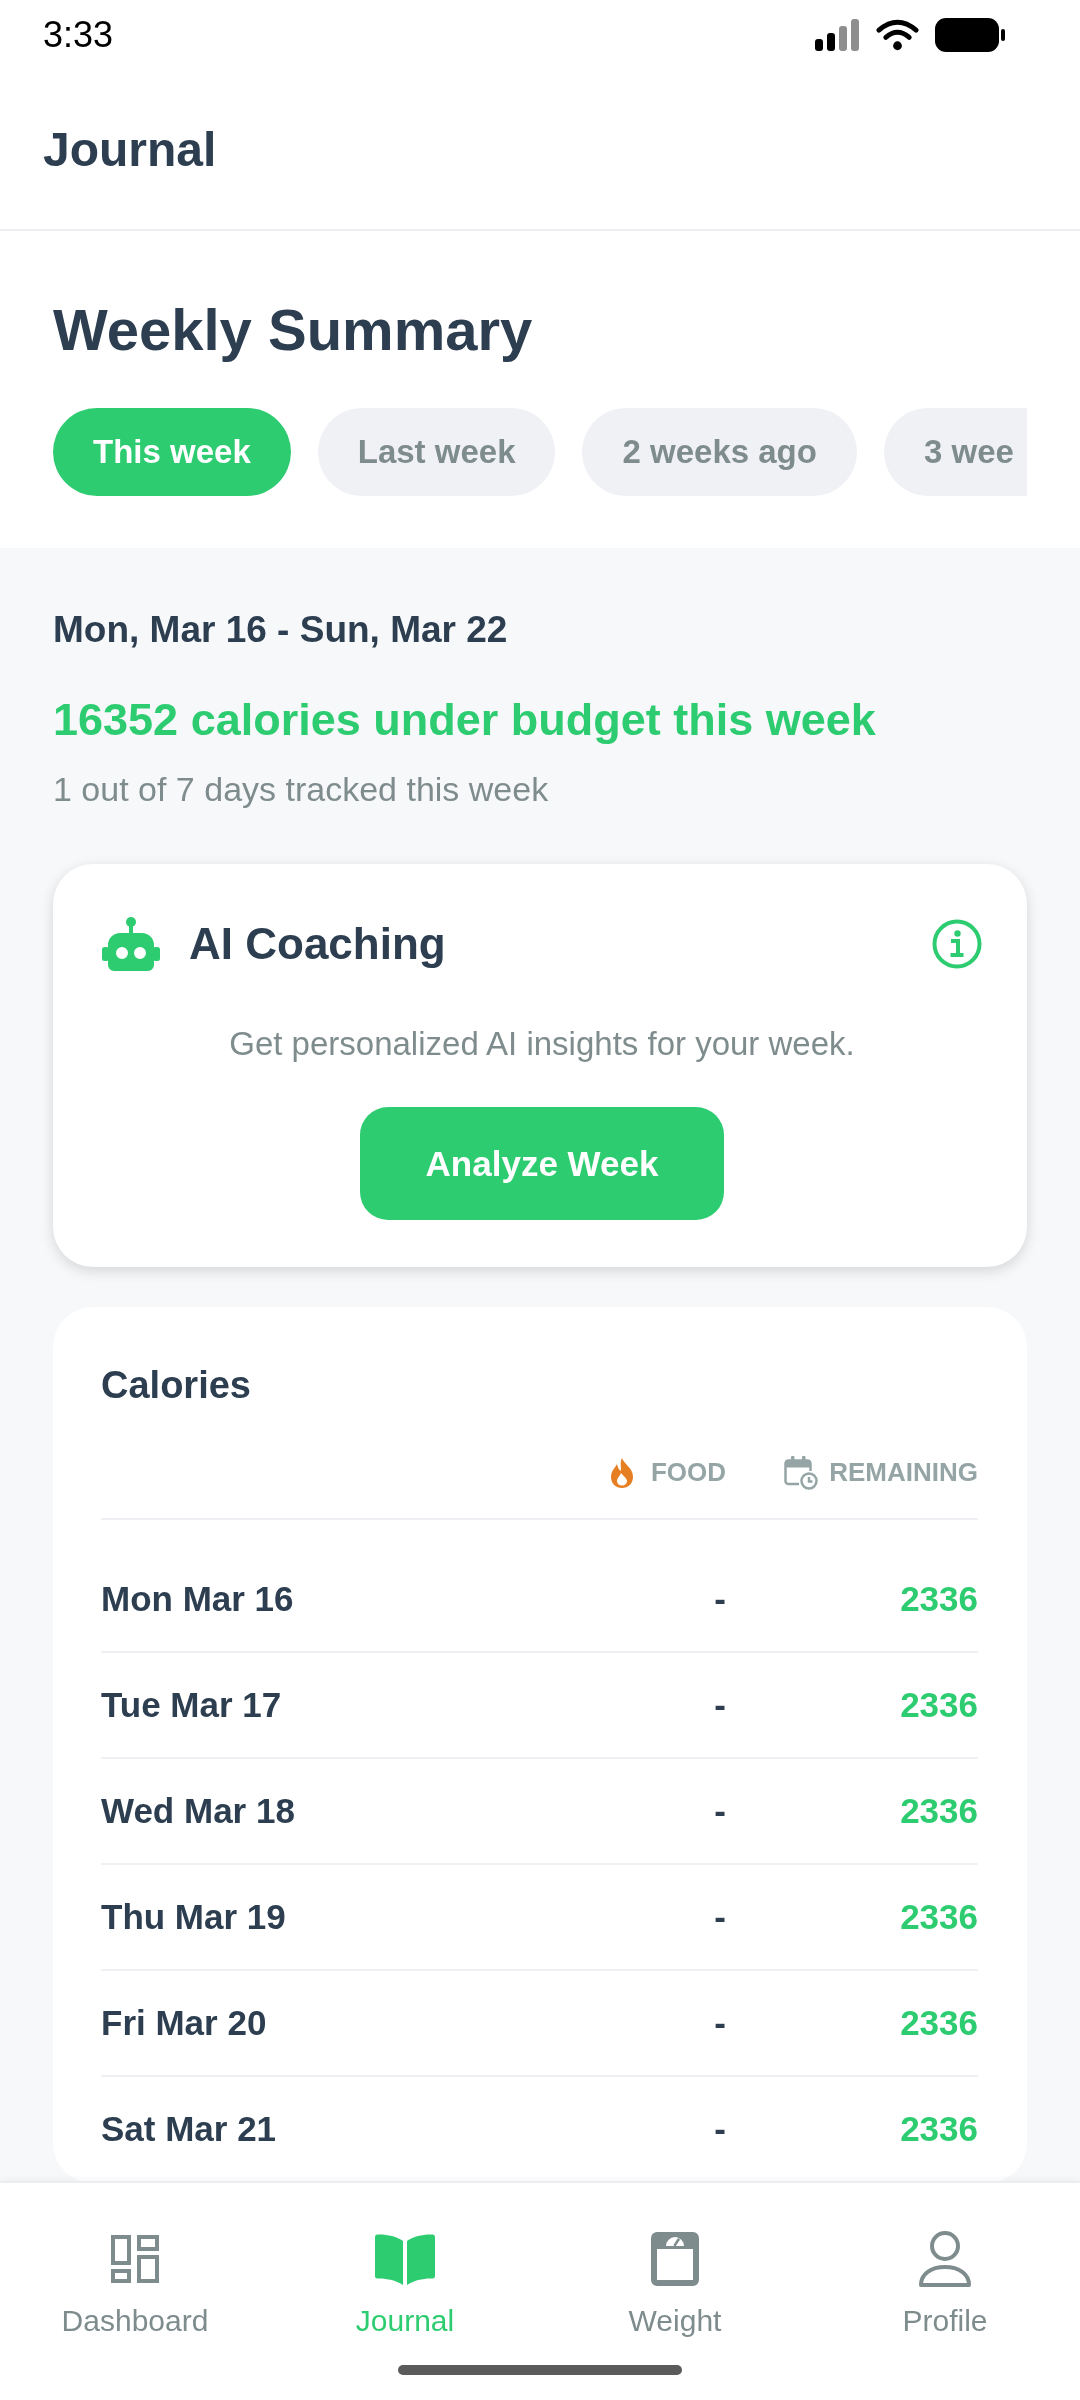  Describe the element at coordinates (955, 451) in the screenshot. I see `week-tab: 3 wee` at that location.